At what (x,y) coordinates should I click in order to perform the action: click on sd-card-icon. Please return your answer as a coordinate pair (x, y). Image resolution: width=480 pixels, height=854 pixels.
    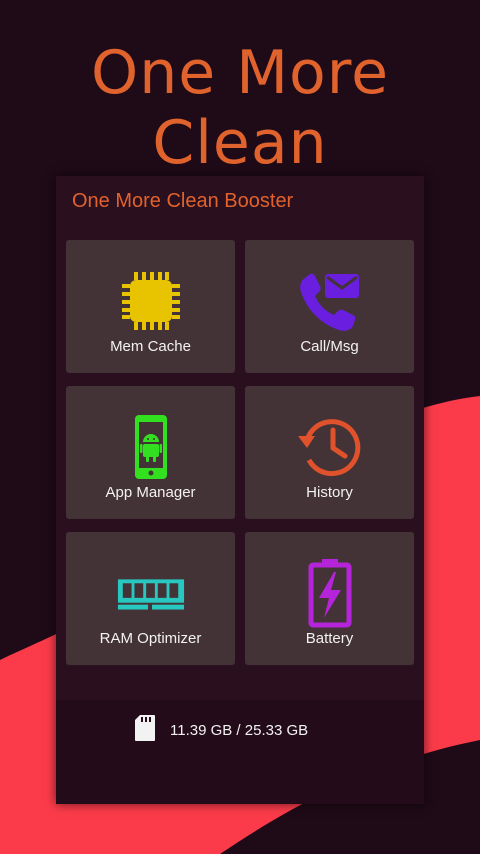
    Looking at the image, I should click on (145, 730).